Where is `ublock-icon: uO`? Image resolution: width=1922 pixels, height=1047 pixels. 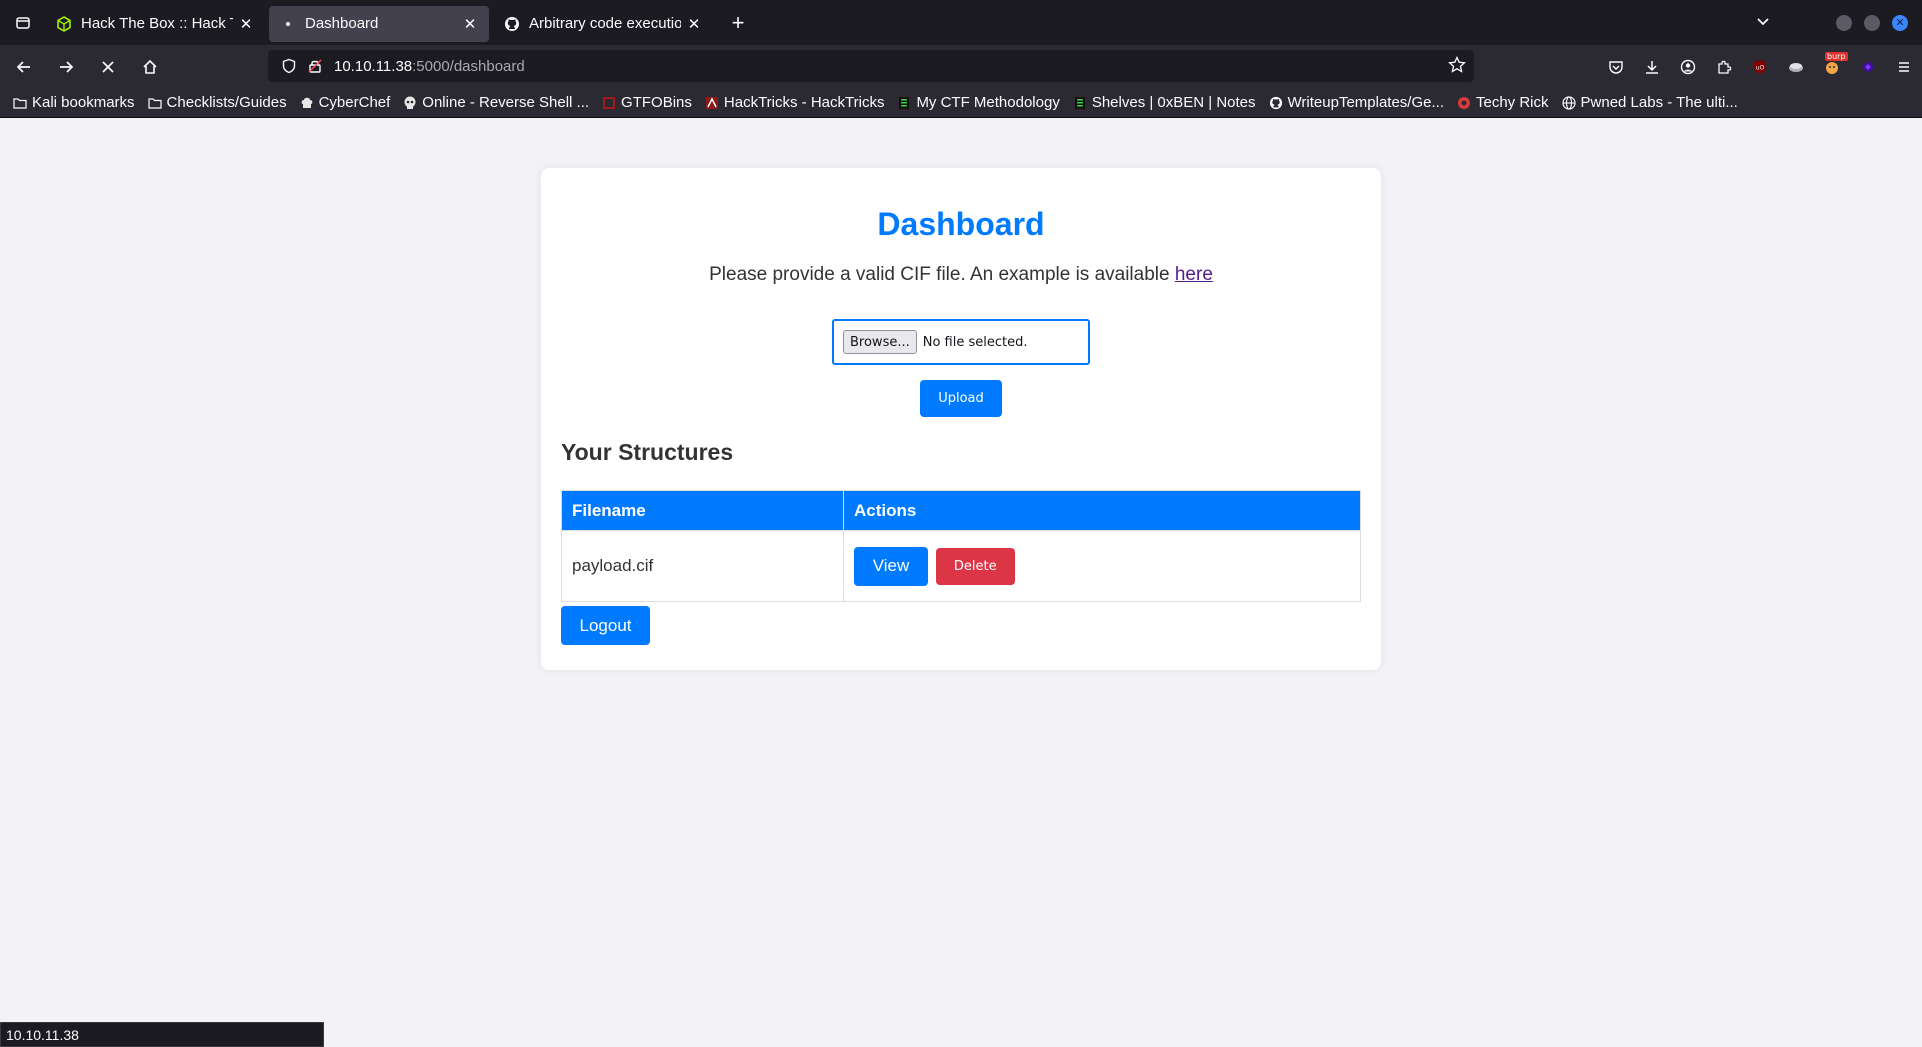 ublock-icon: uO is located at coordinates (1760, 67).